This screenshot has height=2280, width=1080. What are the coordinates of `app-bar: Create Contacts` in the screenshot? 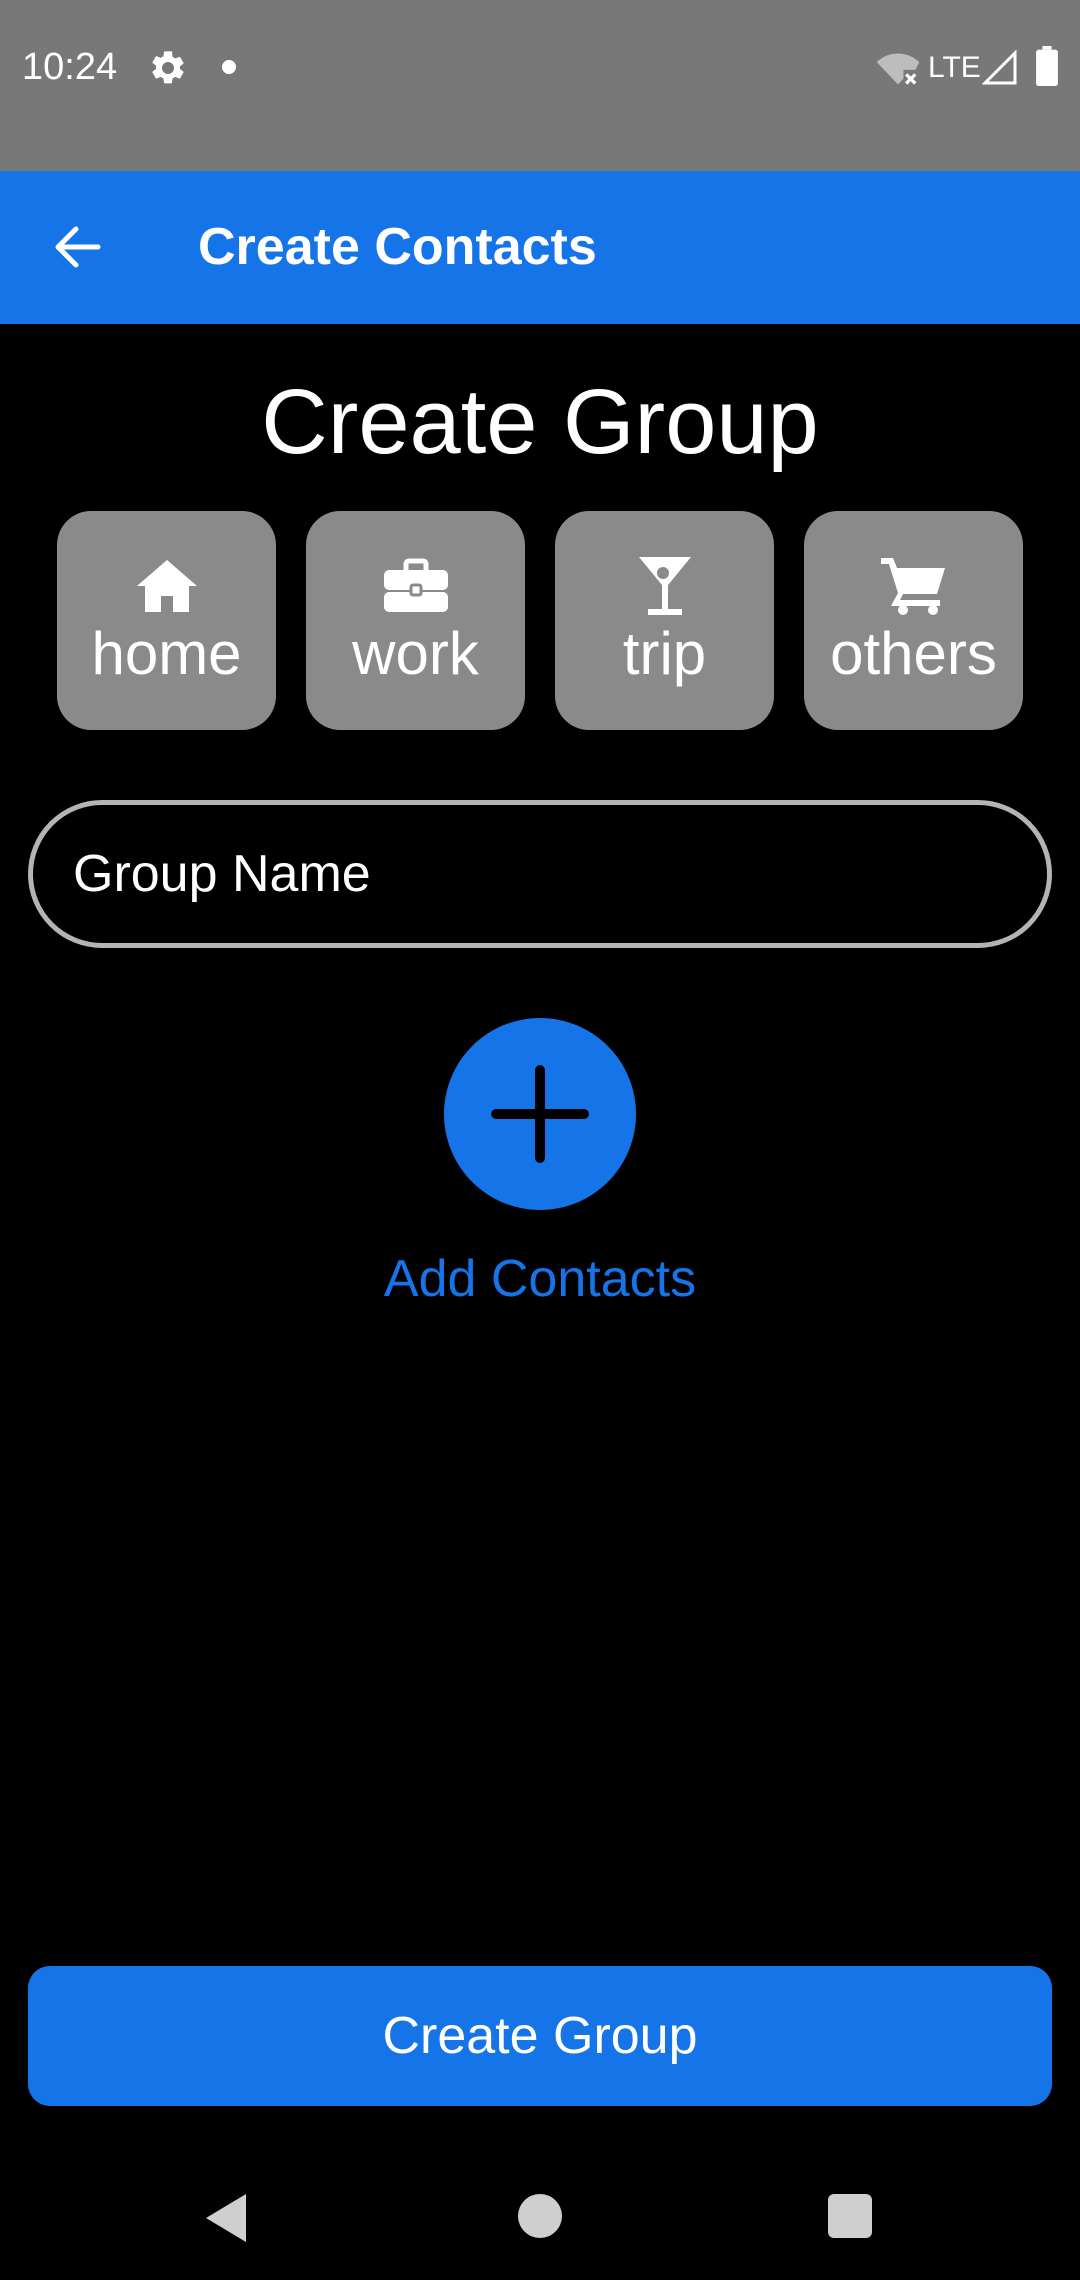 It's located at (540, 247).